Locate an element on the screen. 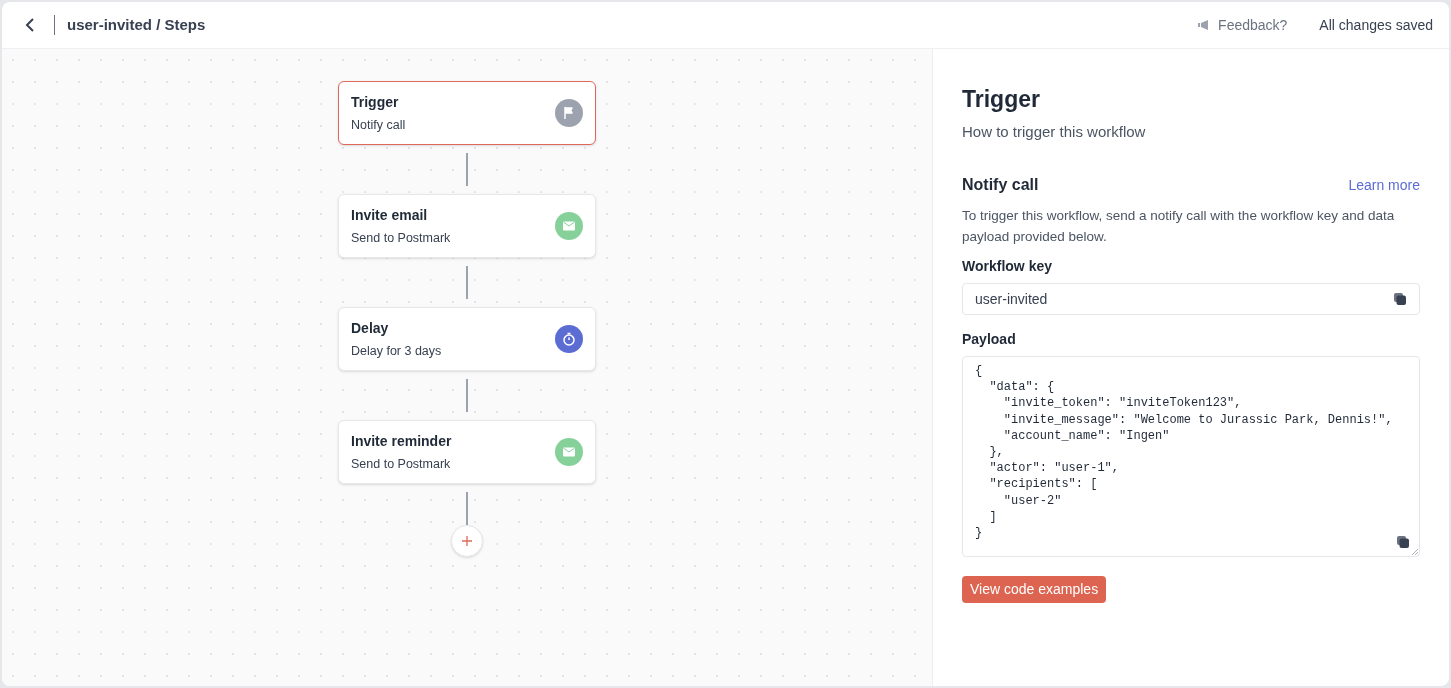  step-card: Delay Delay for 3 days is located at coordinates (467, 339).